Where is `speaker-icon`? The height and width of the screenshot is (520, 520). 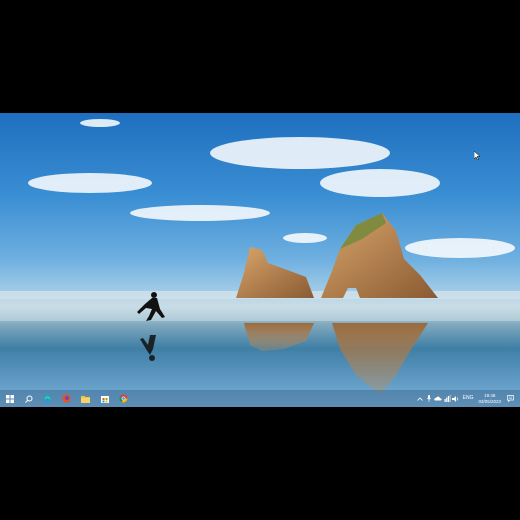 speaker-icon is located at coordinates (455, 398).